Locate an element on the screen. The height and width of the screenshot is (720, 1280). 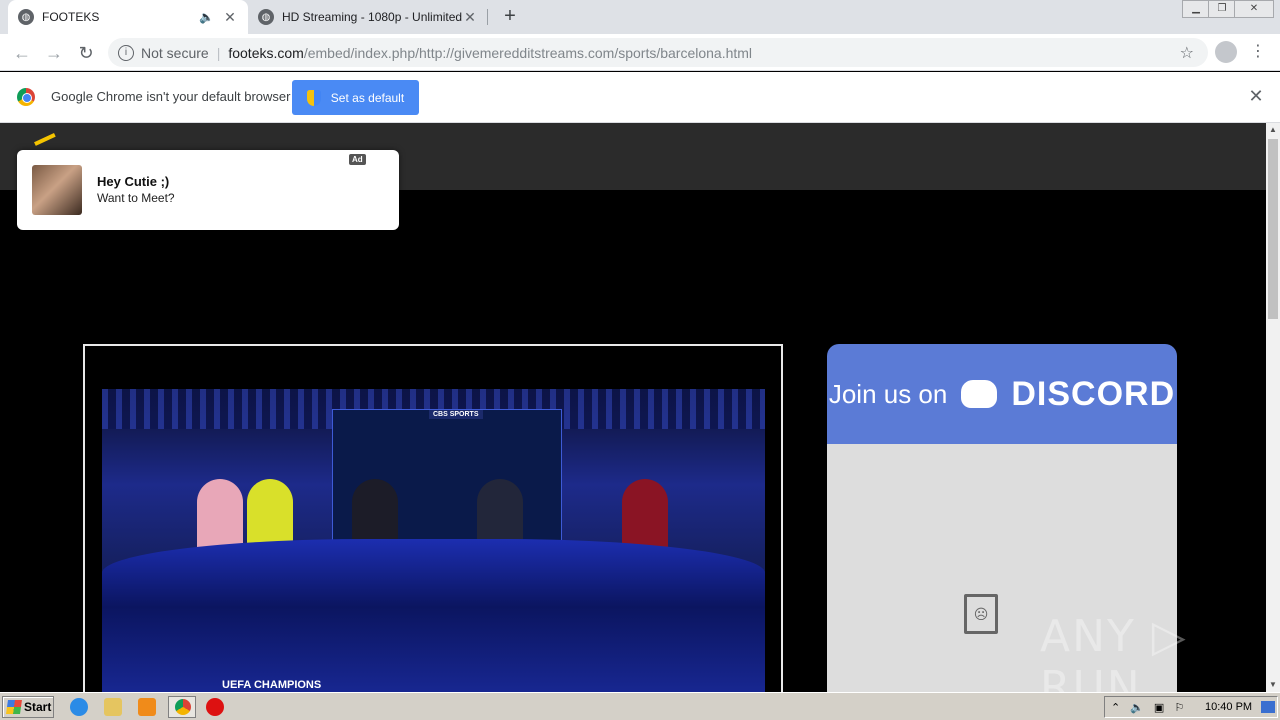
tab-title: HD Streaming - 1080p - Unlimited Do is located at coordinates (372, 17).